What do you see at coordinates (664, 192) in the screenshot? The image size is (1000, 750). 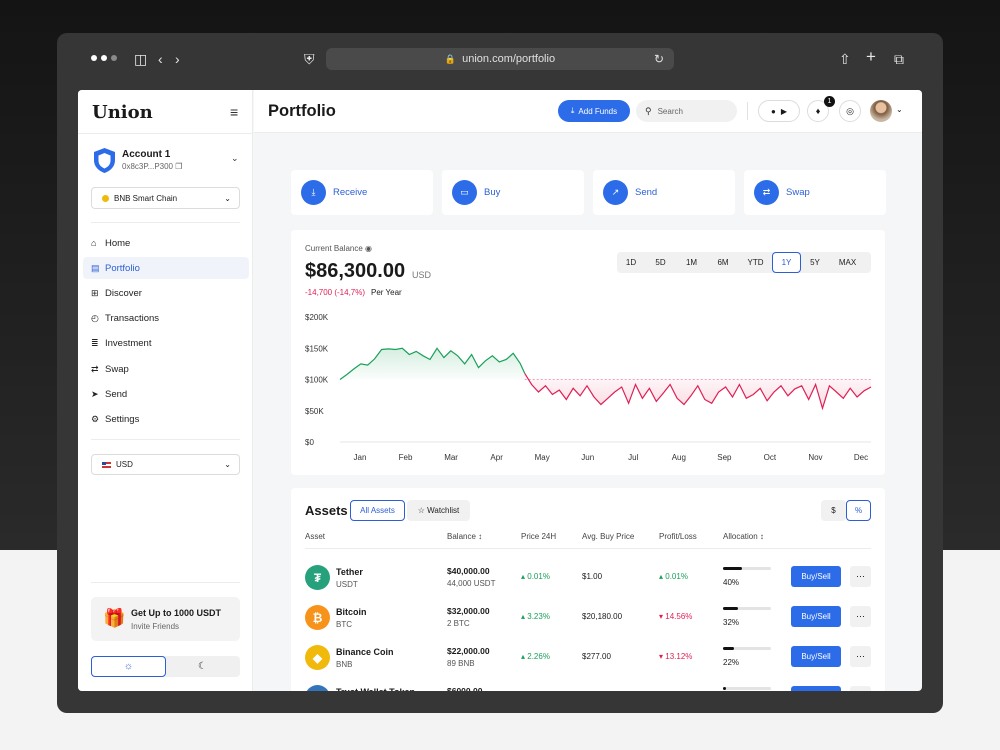 I see `send-action-button: ↗ Send` at bounding box center [664, 192].